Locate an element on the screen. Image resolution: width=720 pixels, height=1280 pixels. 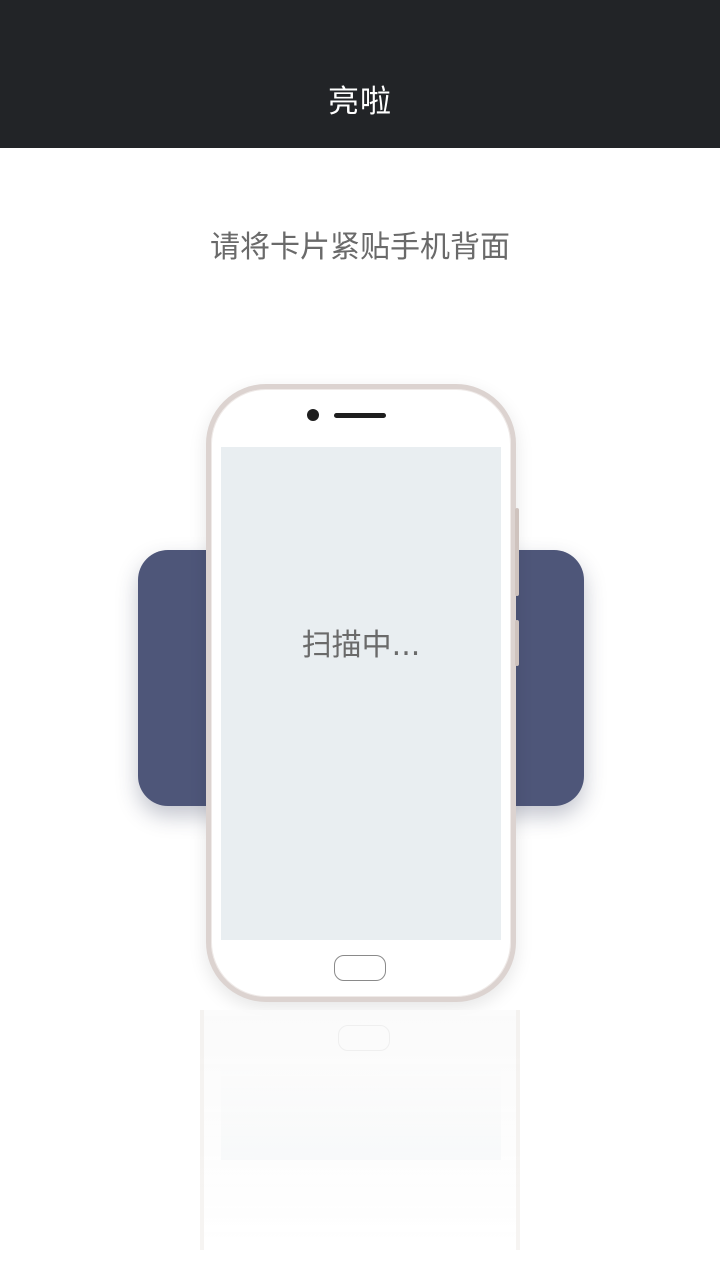
phone-reflection-screen is located at coordinates (361, 1110).